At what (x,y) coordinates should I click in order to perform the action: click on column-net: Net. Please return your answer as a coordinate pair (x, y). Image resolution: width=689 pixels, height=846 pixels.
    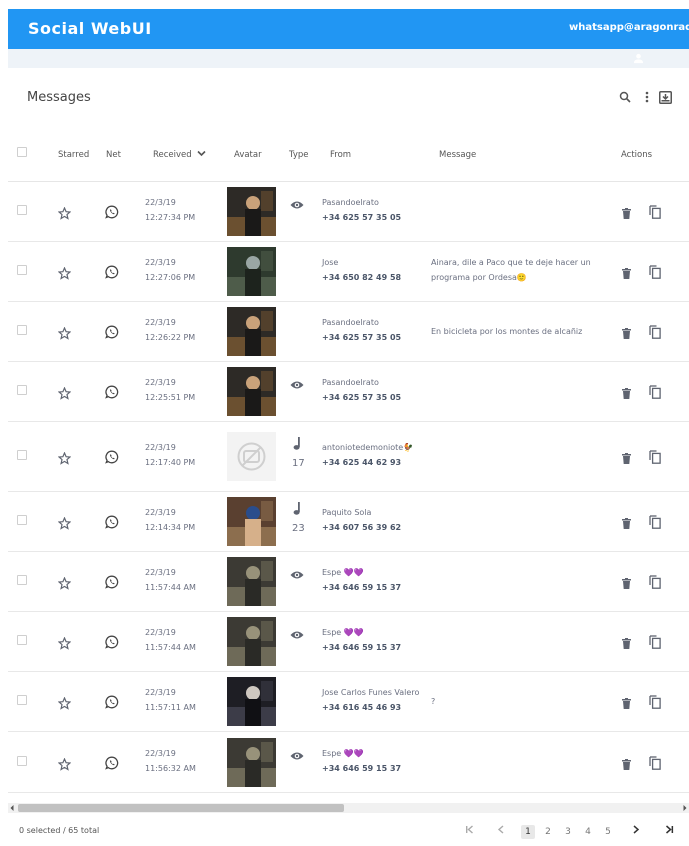
    Looking at the image, I should click on (113, 155).